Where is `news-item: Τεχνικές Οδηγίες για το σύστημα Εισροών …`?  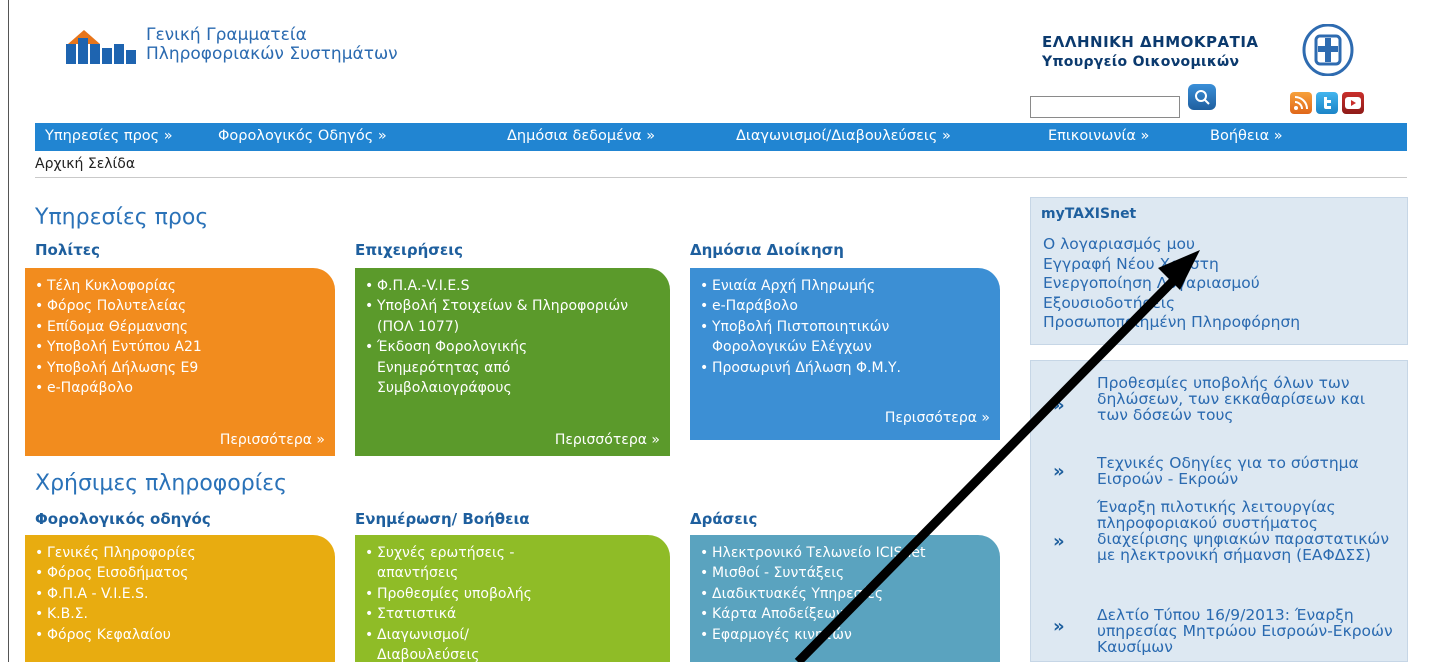 news-item: Τεχνικές Οδηγίες για το σύστημα Εισροών … is located at coordinates (1247, 471).